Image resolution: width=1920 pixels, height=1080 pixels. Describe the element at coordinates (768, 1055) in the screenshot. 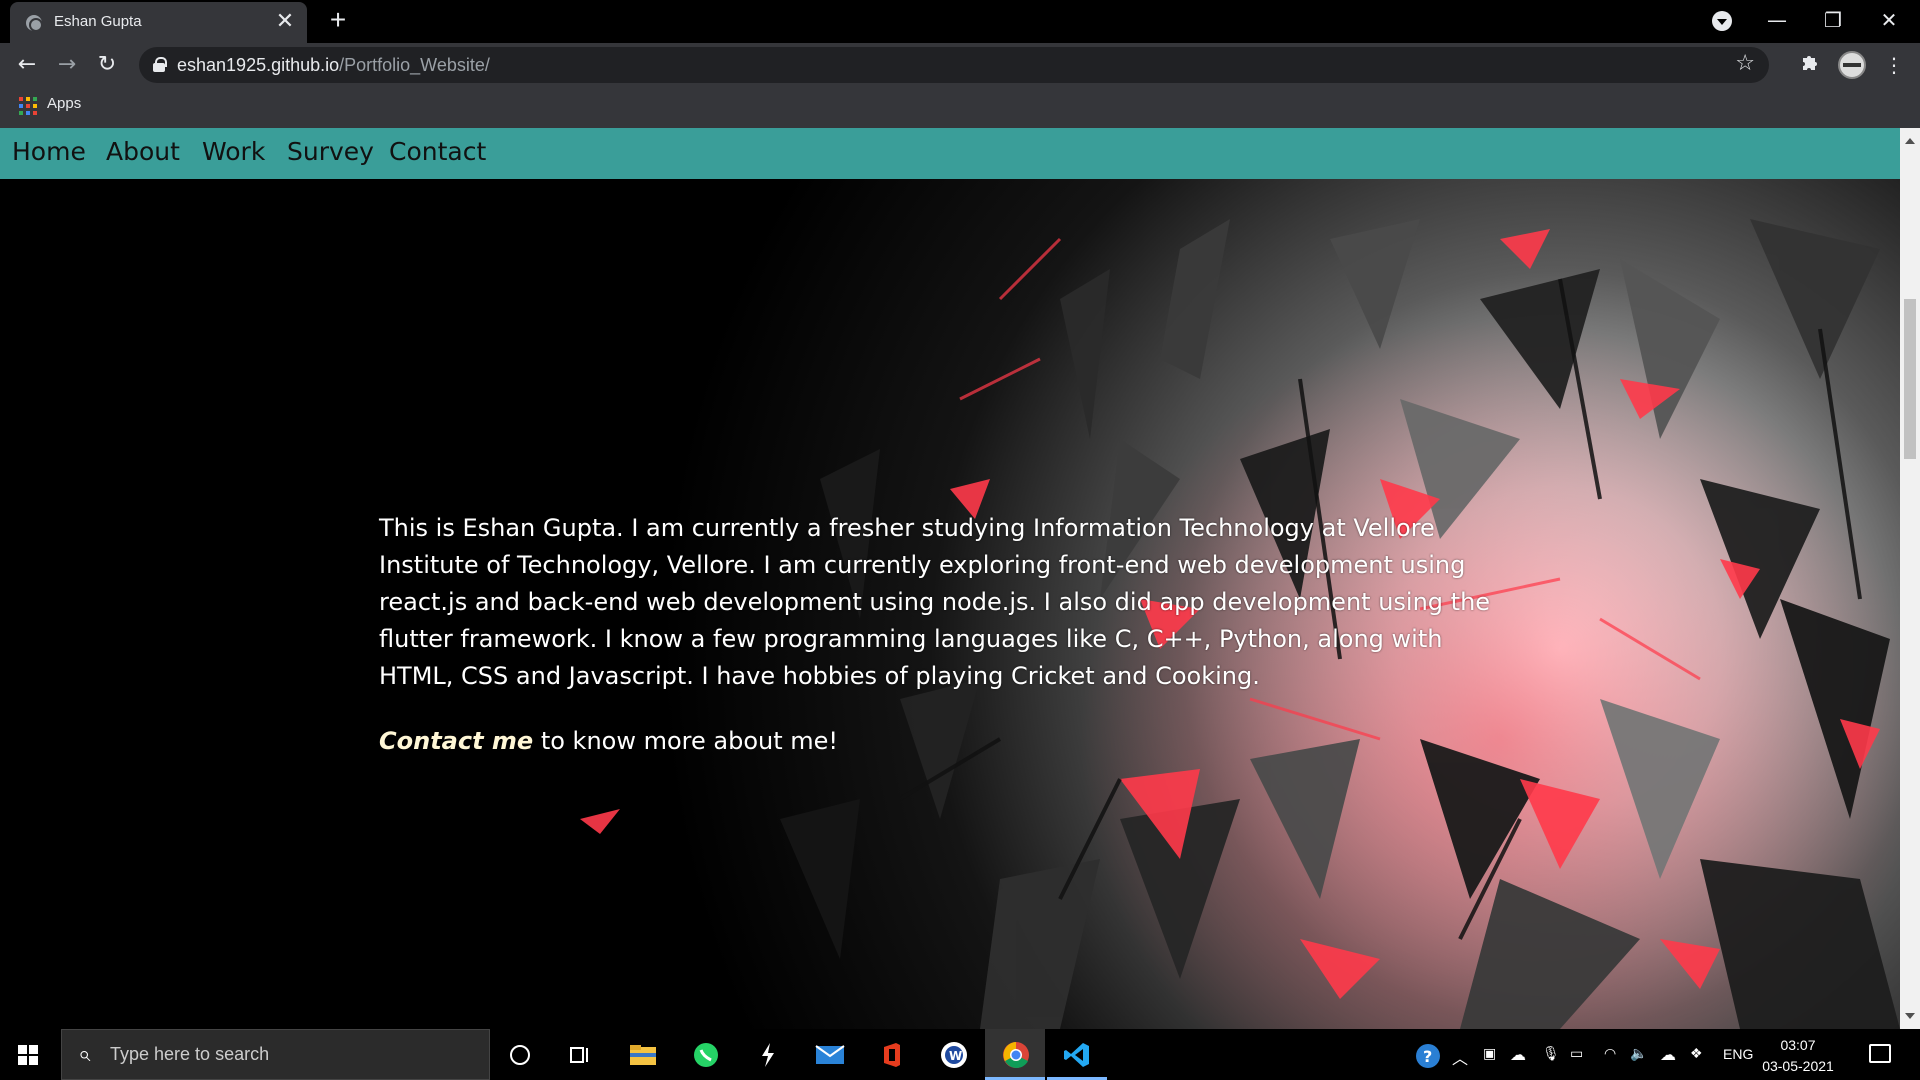

I see `lightning-app-icon` at that location.